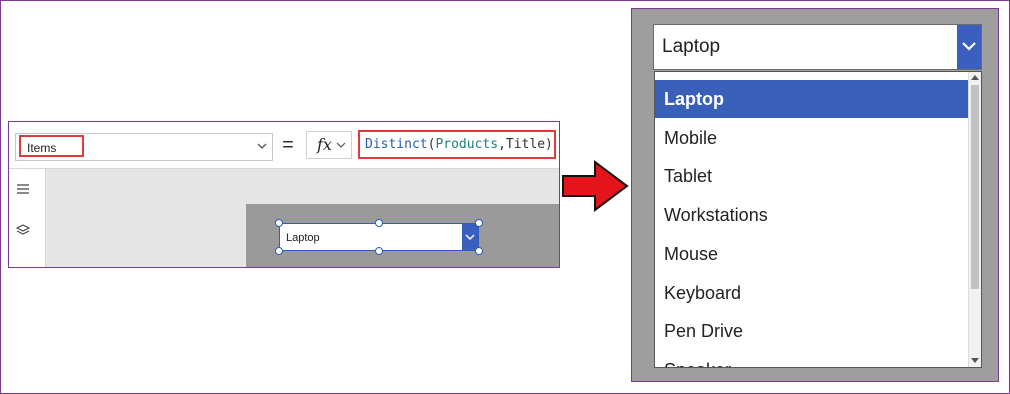 Image resolution: width=1010 pixels, height=394 pixels. Describe the element at coordinates (549, 144) in the screenshot. I see `formula-close-paren: )` at that location.